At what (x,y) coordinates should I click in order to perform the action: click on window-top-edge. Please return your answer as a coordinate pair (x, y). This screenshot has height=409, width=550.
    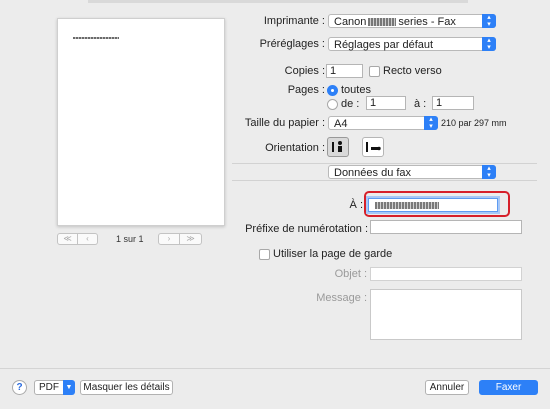
    Looking at the image, I should click on (278, 1).